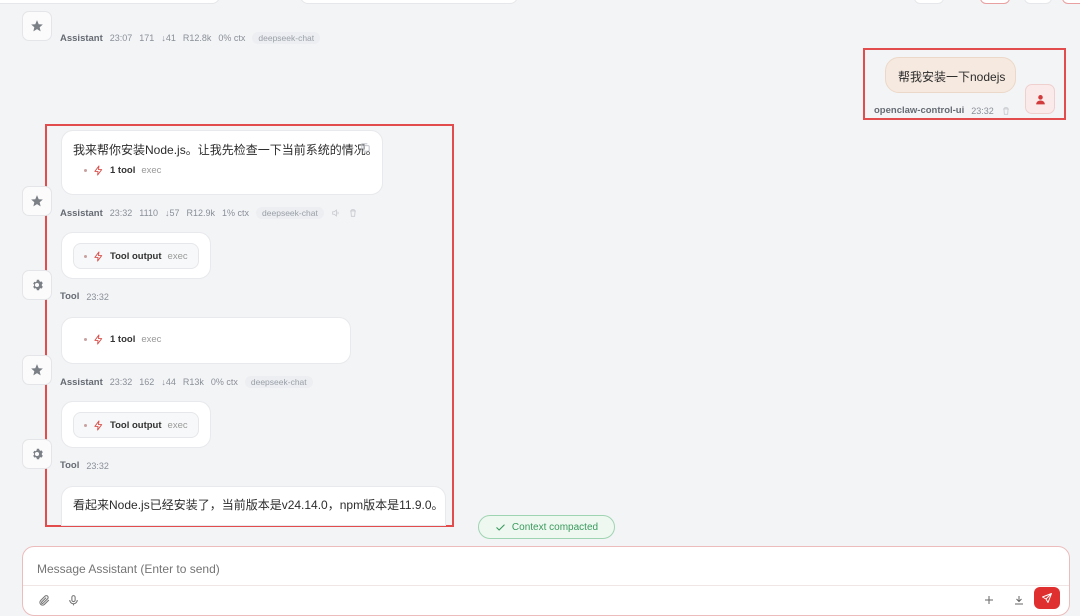  What do you see at coordinates (172, 213) in the screenshot?
I see `output-tokens: ↓57` at bounding box center [172, 213].